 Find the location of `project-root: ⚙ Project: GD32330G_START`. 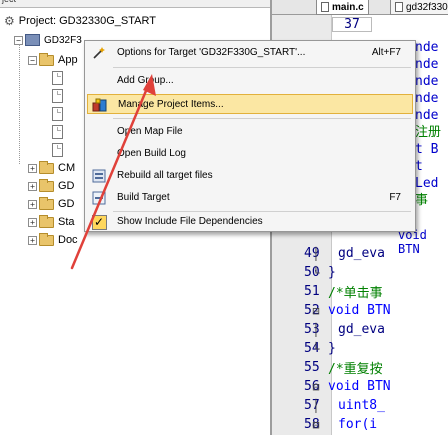

project-root: ⚙ Project: GD32330G_START is located at coordinates (80, 21).